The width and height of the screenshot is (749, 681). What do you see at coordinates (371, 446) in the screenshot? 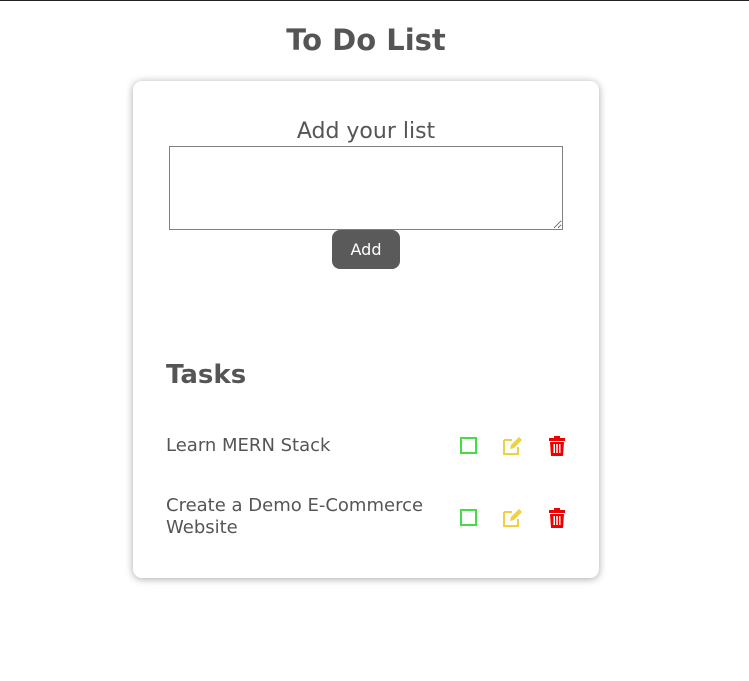
I see `task-item: Learn MERN Stack` at bounding box center [371, 446].